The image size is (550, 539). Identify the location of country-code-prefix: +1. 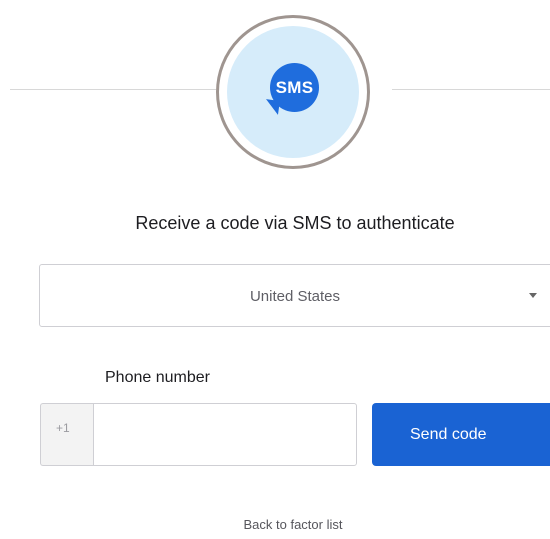
(66, 434).